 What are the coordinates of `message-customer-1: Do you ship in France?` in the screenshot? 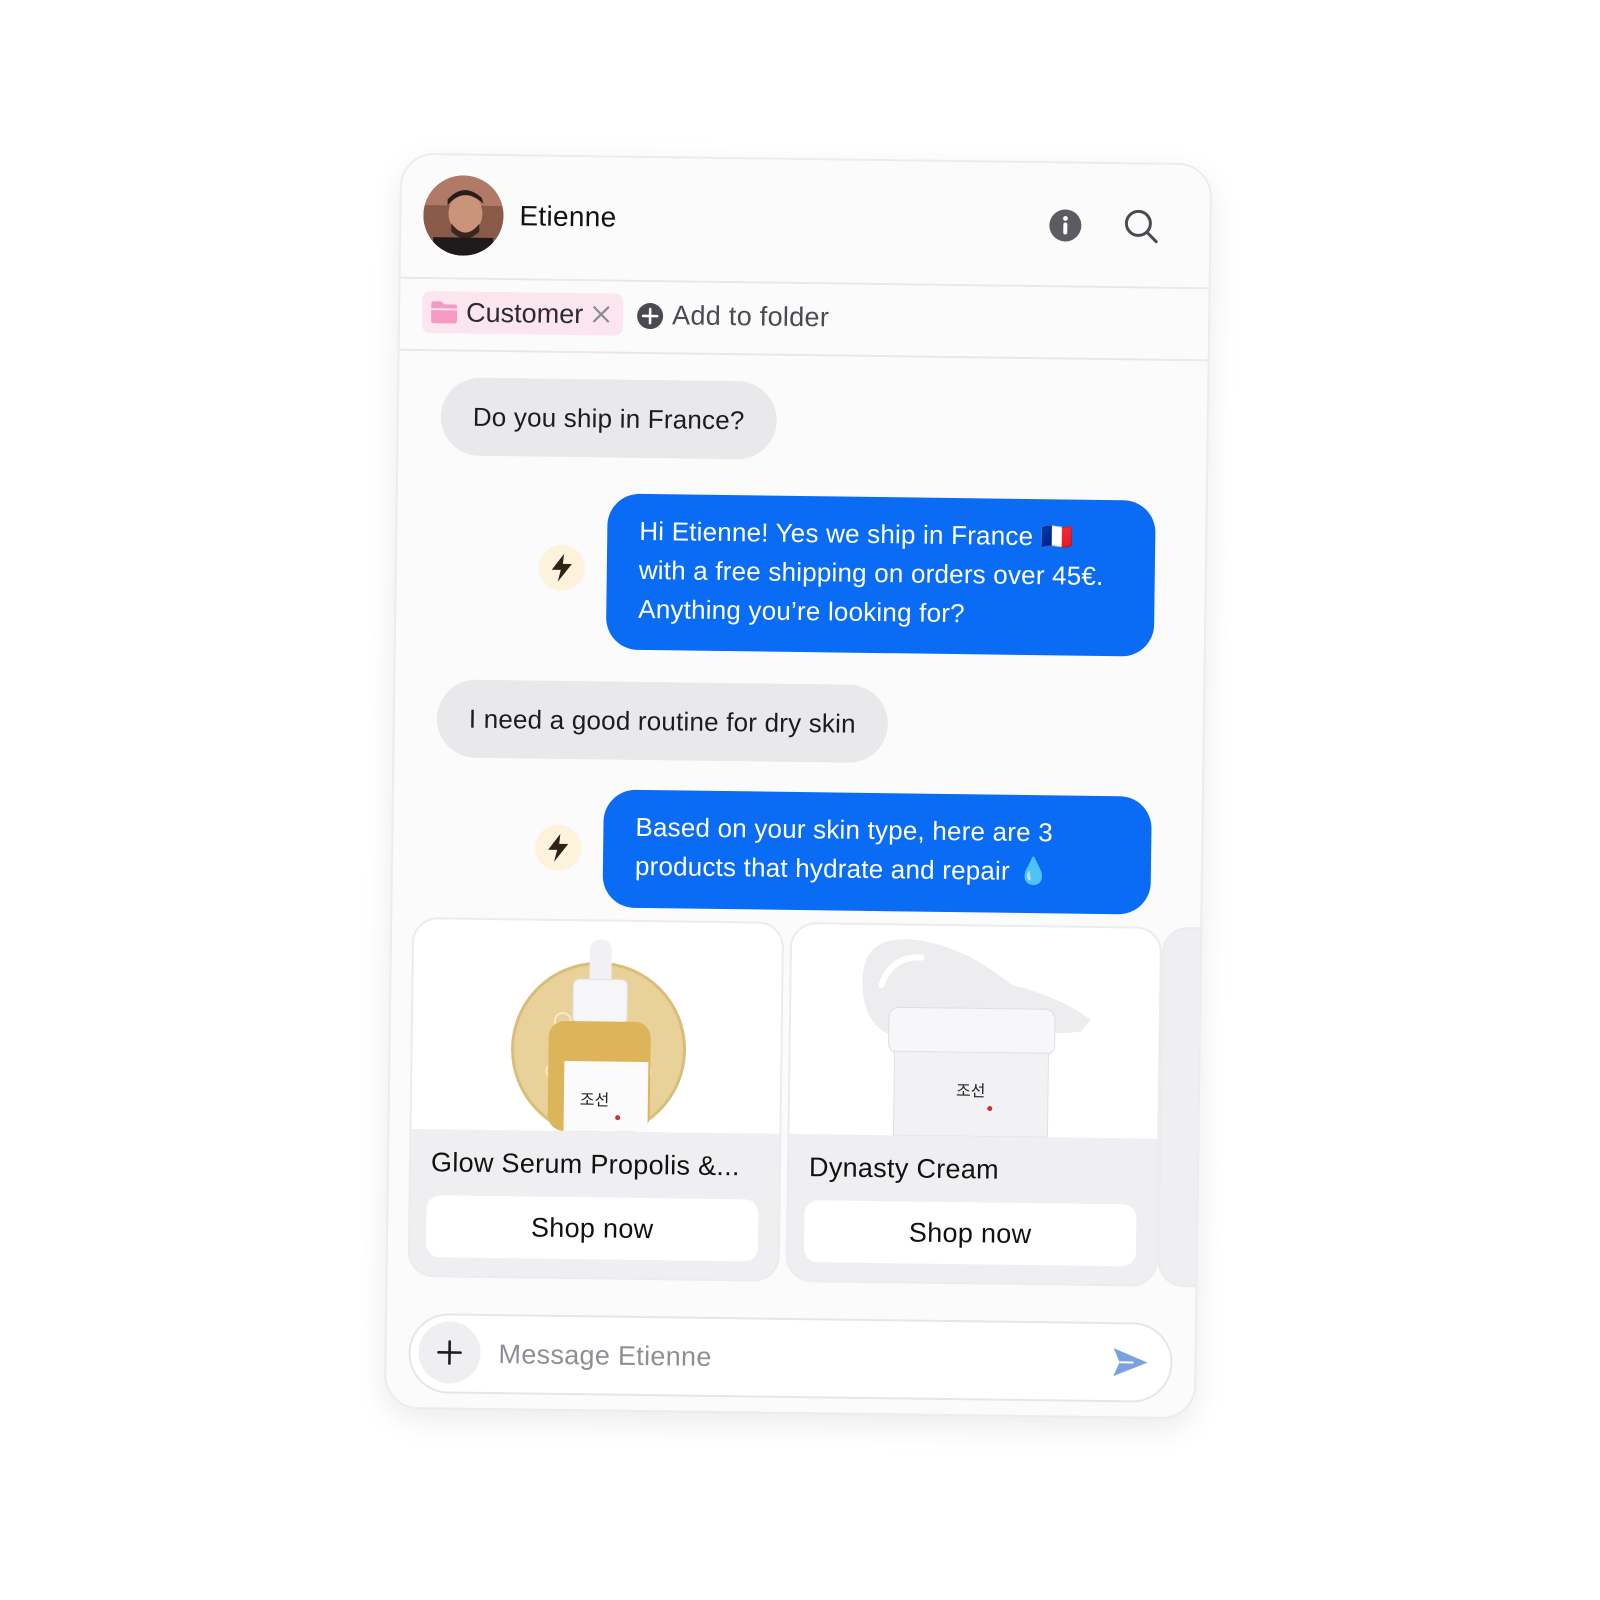 It's located at (609, 418).